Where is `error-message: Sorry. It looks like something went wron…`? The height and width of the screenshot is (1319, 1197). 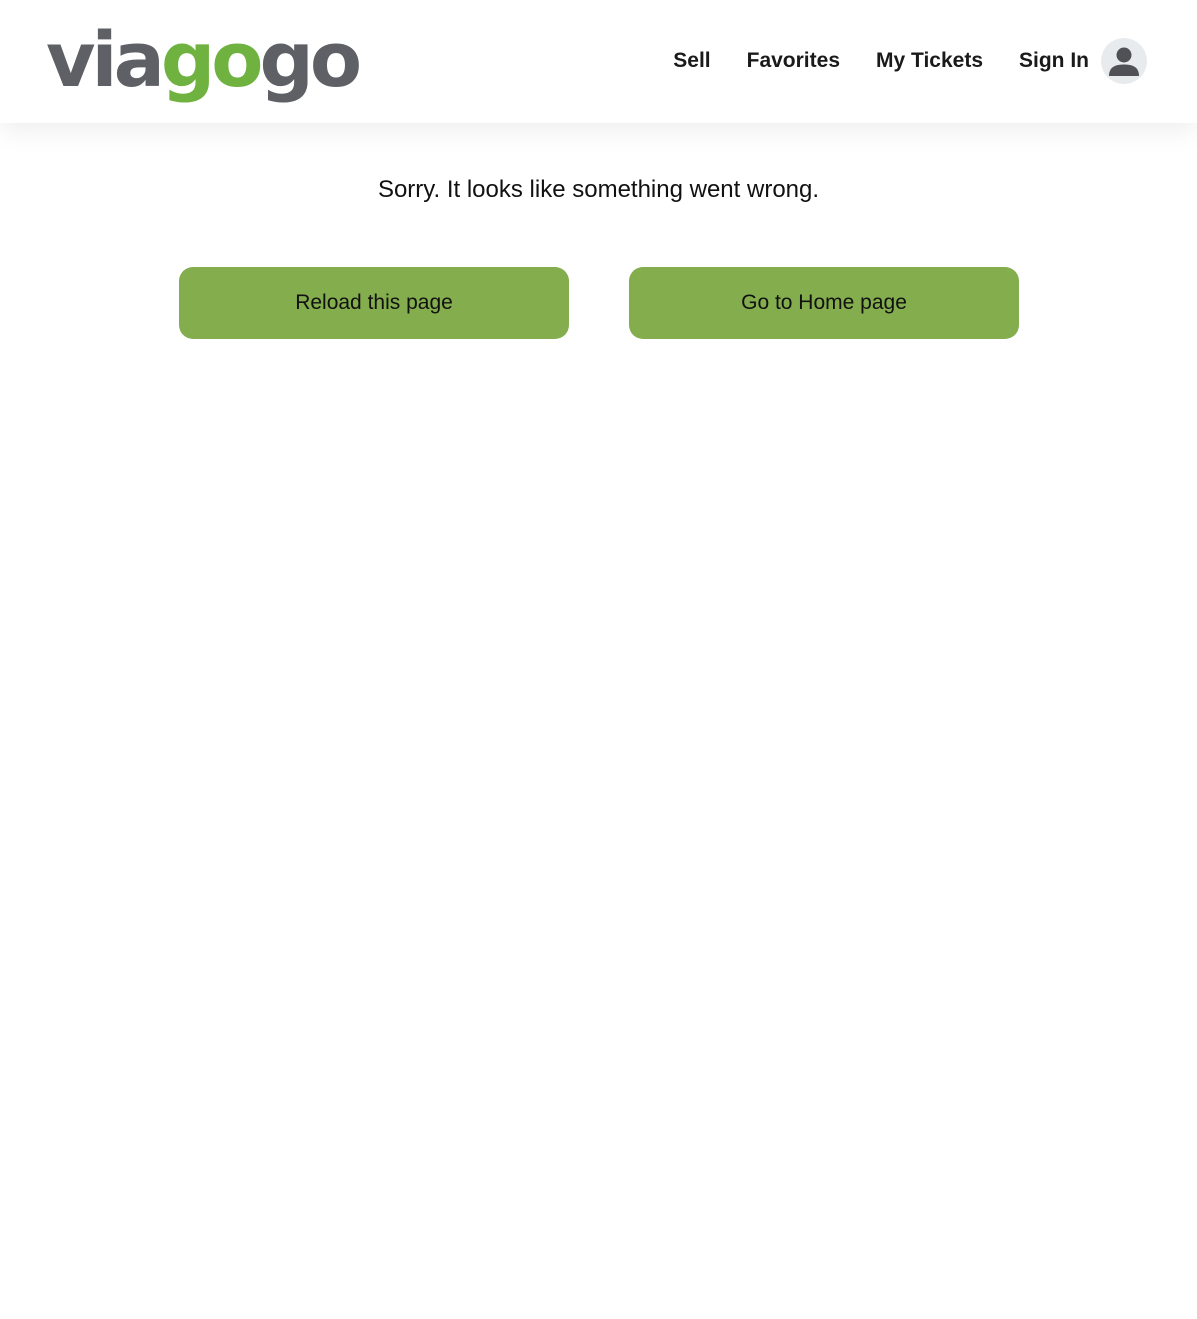
error-message: Sorry. It looks like something went wron… is located at coordinates (598, 189).